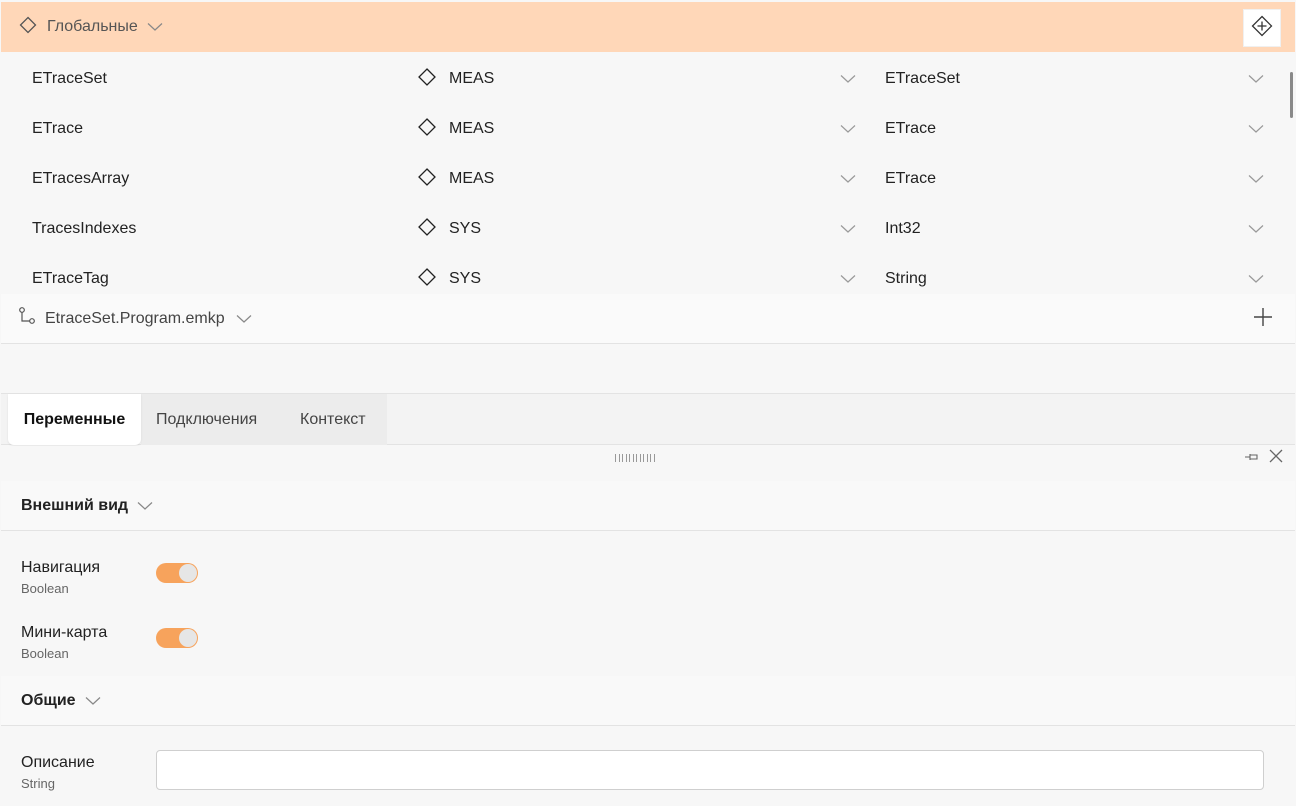 This screenshot has width=1296, height=806. I want to click on description-input, so click(710, 770).